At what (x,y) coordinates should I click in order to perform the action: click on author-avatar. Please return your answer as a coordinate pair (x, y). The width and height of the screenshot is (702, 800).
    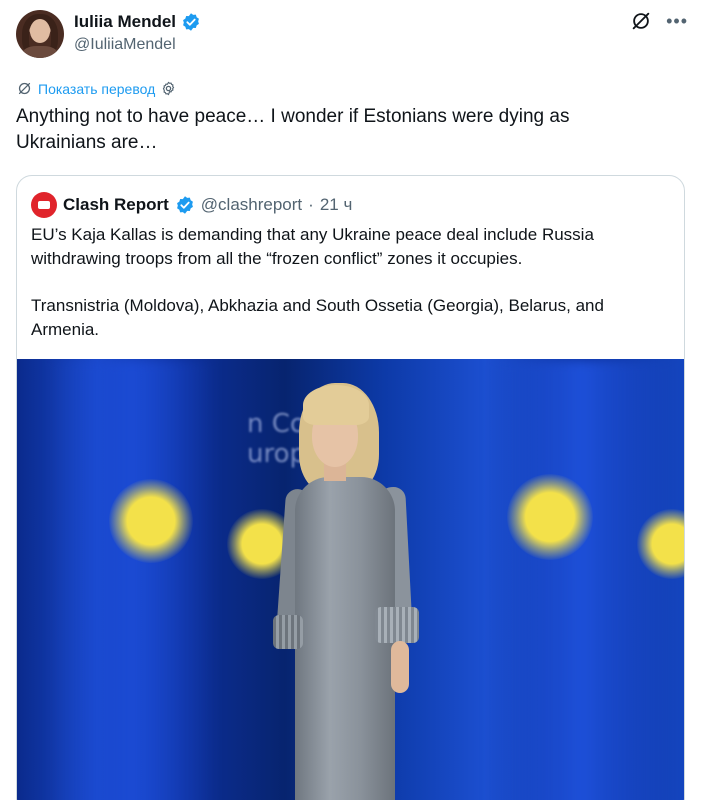
    Looking at the image, I should click on (40, 34).